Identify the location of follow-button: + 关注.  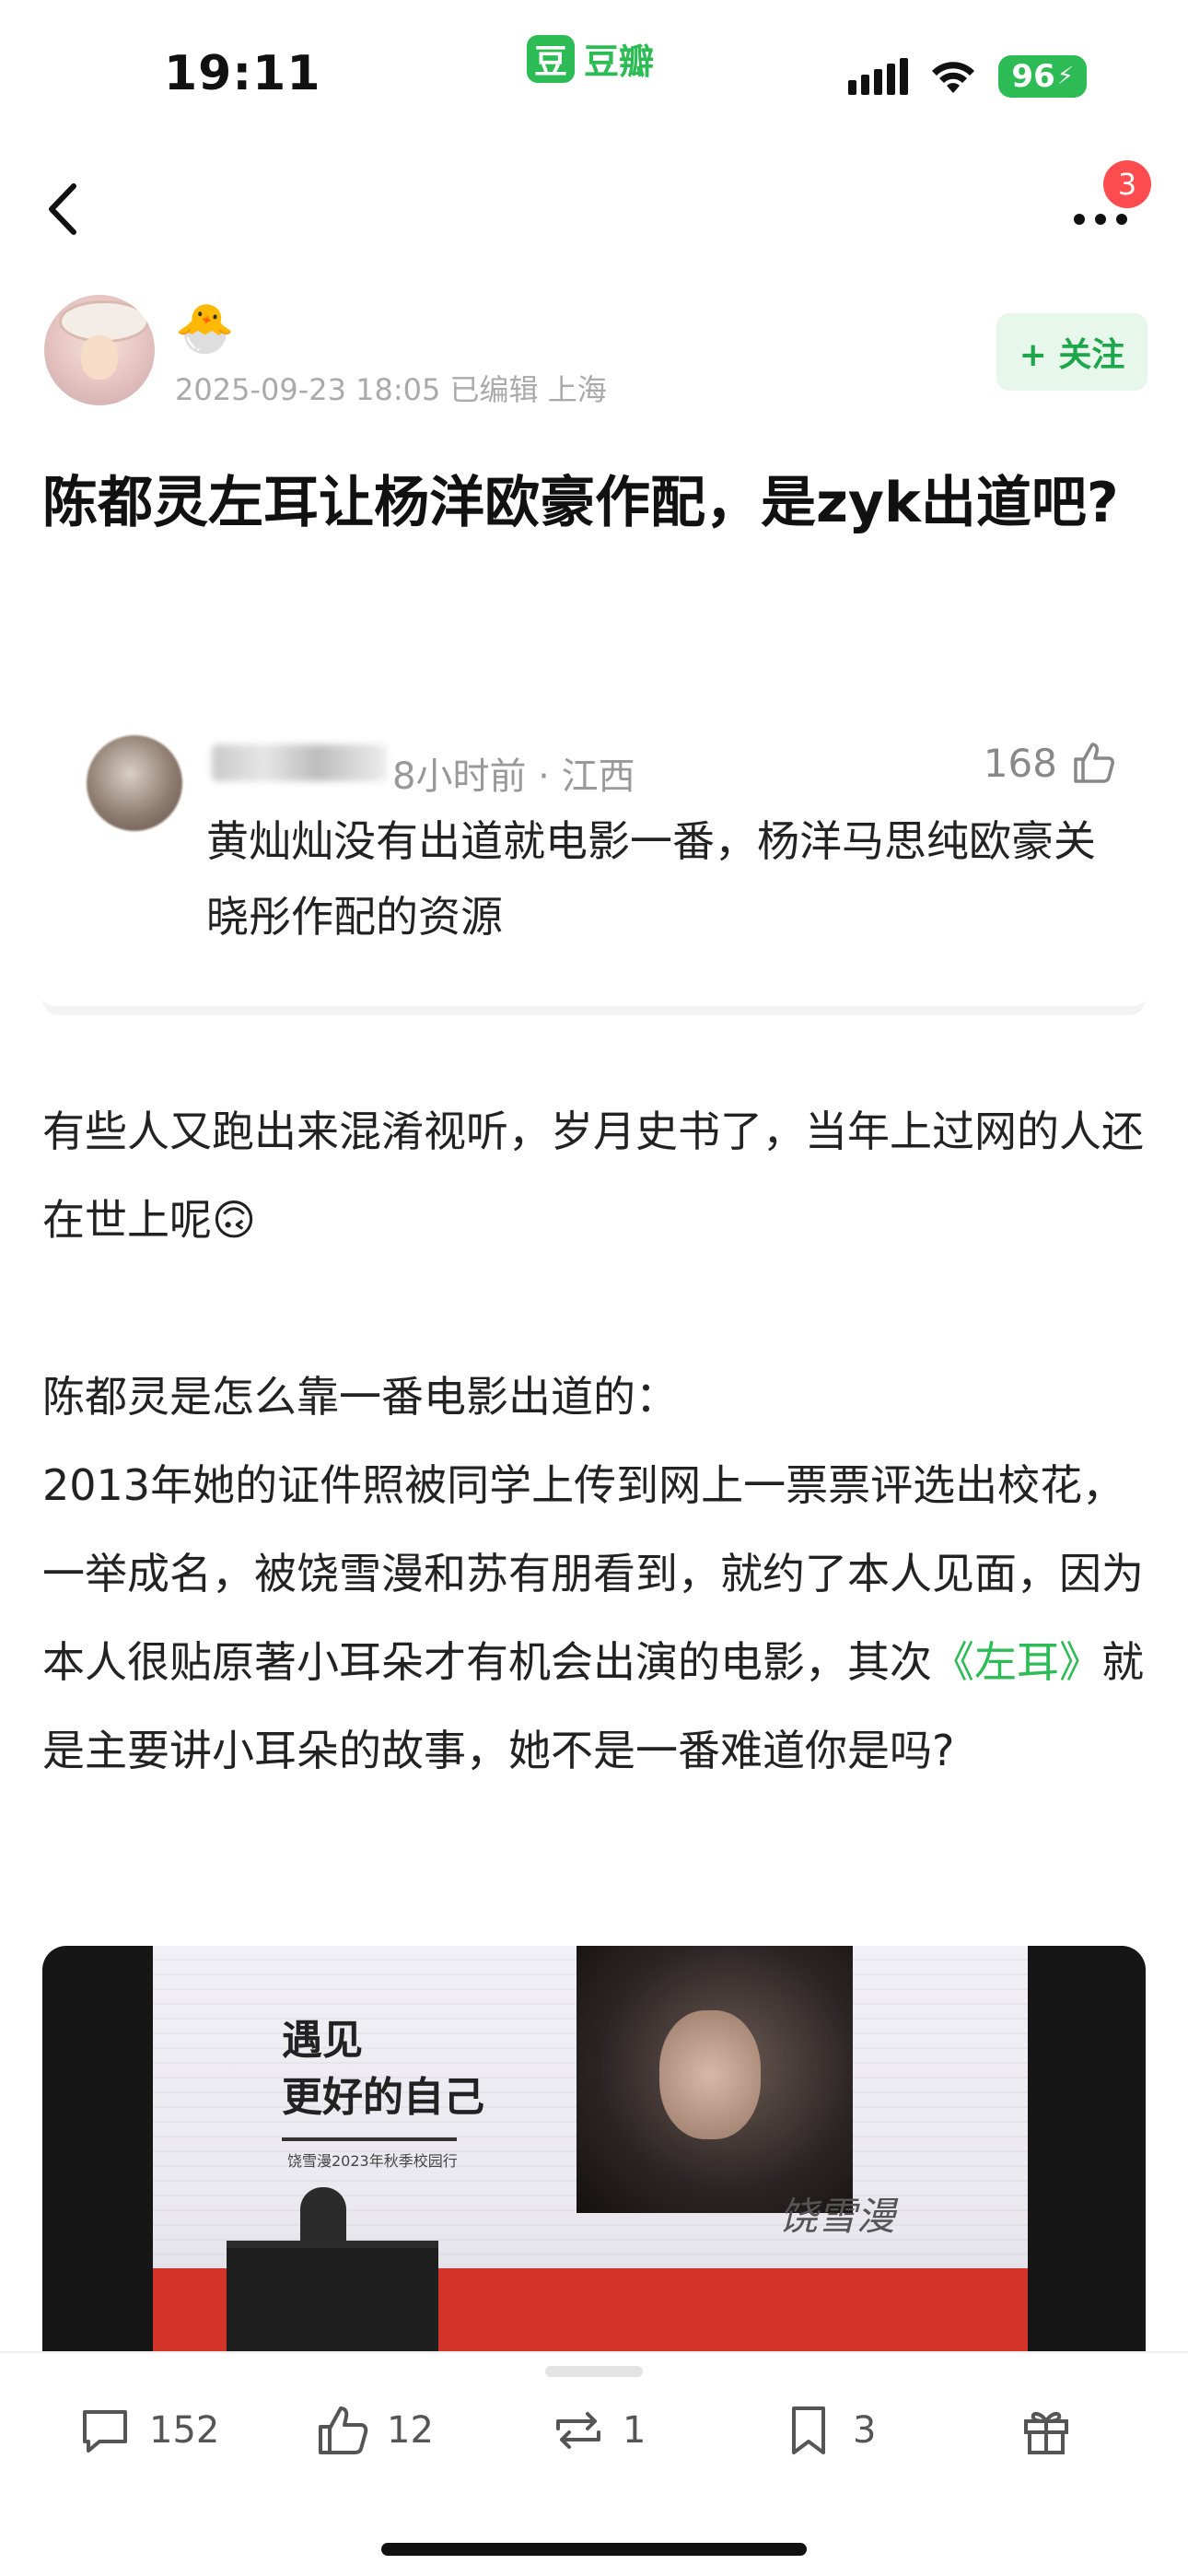
(1071, 352).